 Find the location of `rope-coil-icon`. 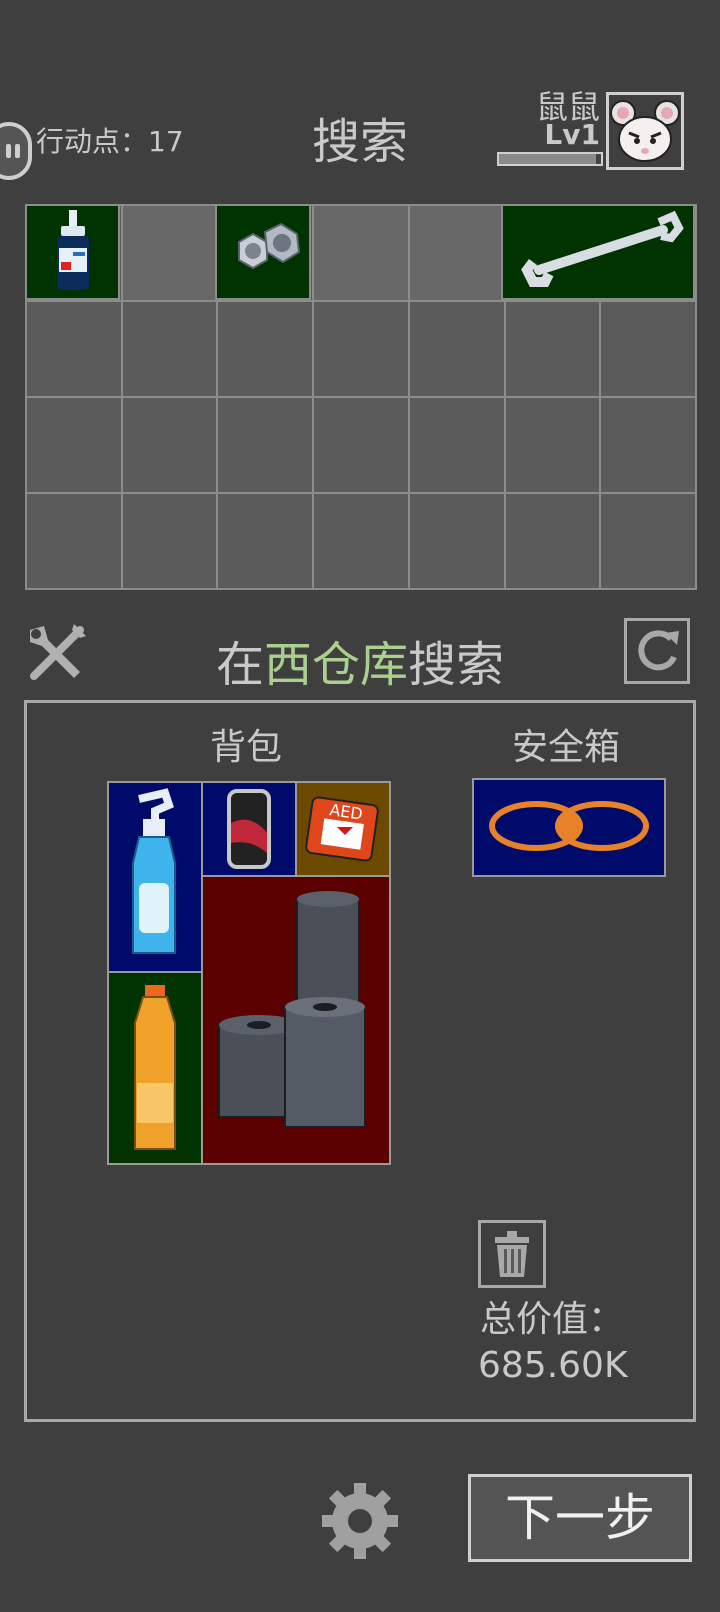

rope-coil-icon is located at coordinates (569, 826).